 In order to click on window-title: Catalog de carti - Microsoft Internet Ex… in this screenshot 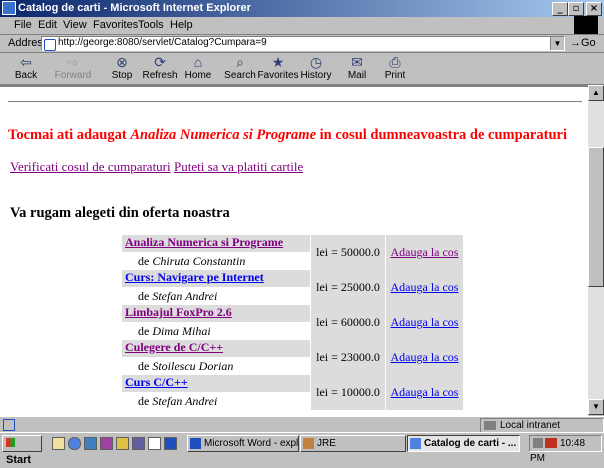, I will do `click(134, 8)`.